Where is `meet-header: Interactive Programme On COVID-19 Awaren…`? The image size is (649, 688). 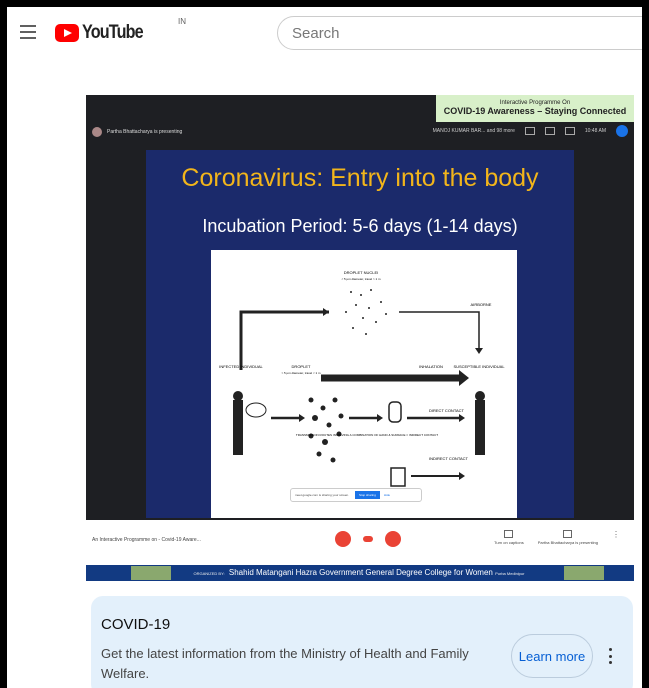 meet-header: Interactive Programme On COVID-19 Awaren… is located at coordinates (360, 119).